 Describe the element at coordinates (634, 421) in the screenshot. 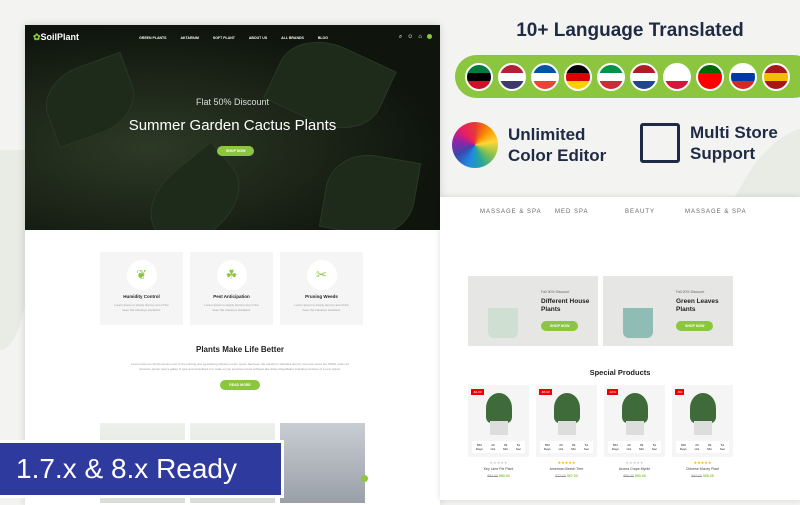

I see `product-image: -10% 564 Days 20 Hrs 09 Min 51 Sec` at that location.